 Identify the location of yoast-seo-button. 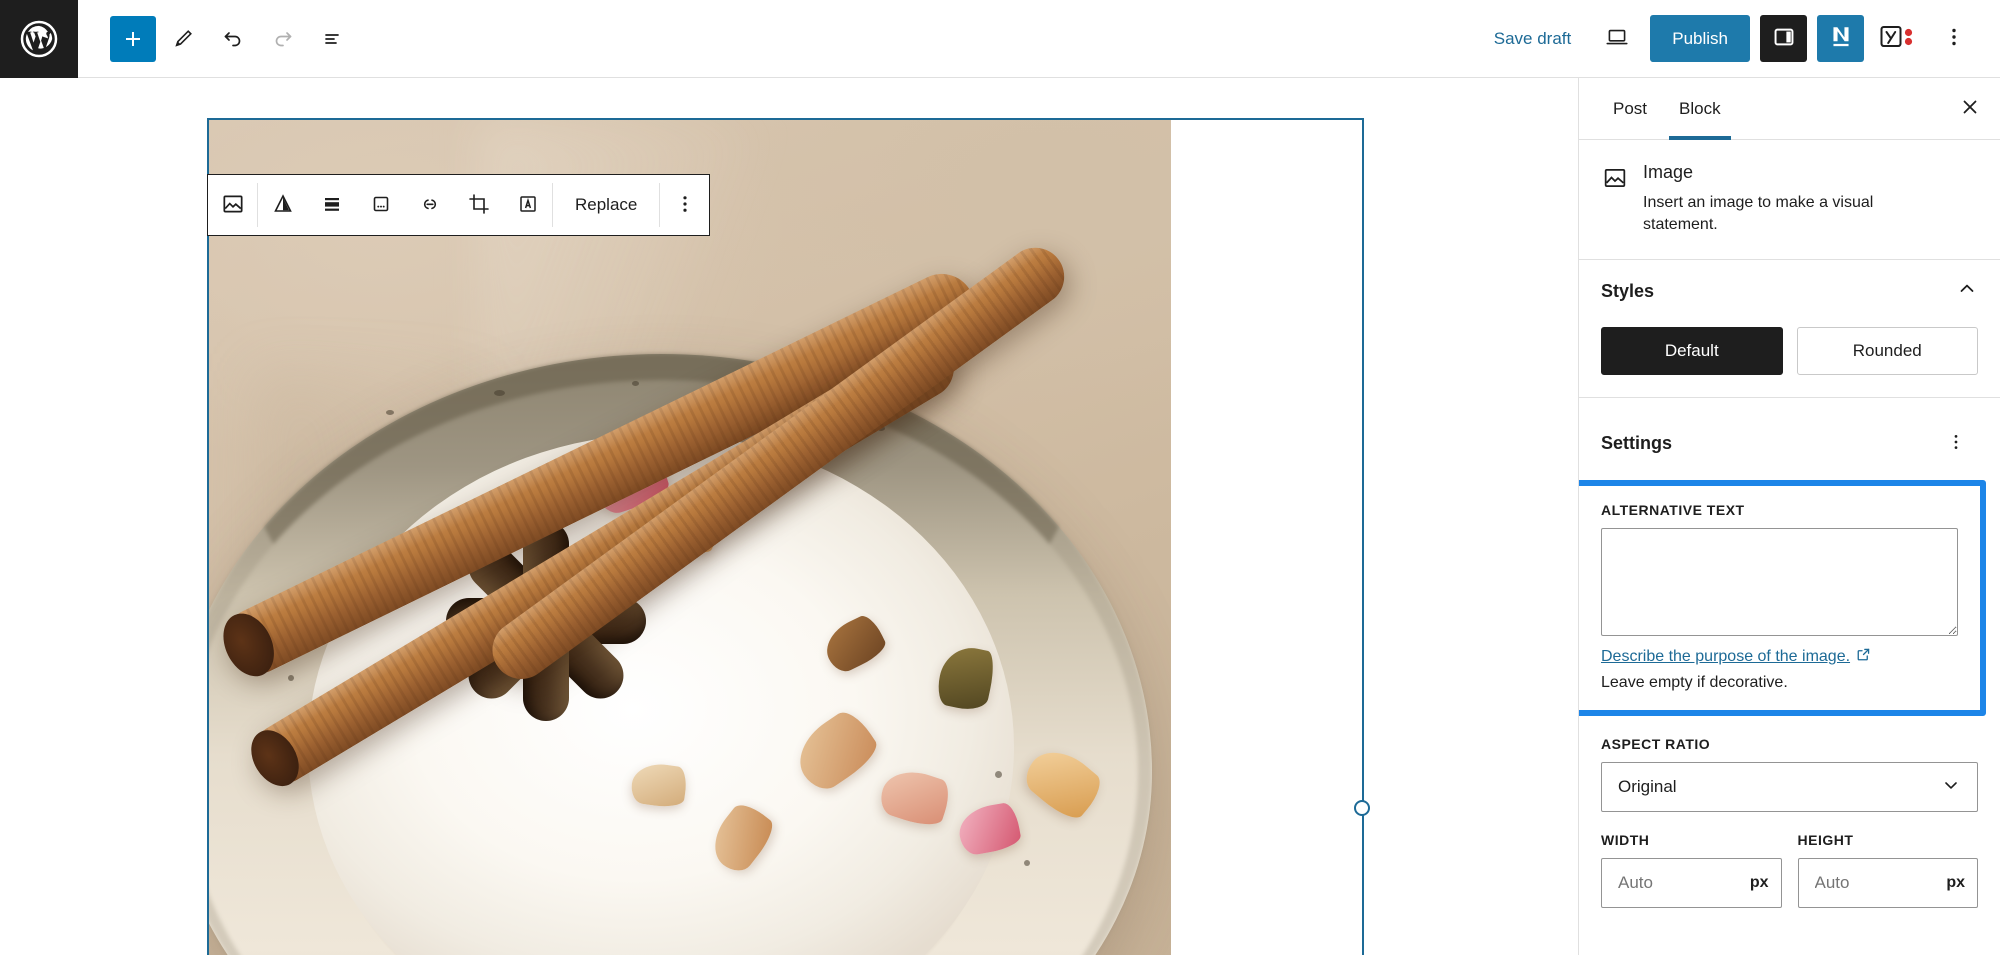
(1898, 39).